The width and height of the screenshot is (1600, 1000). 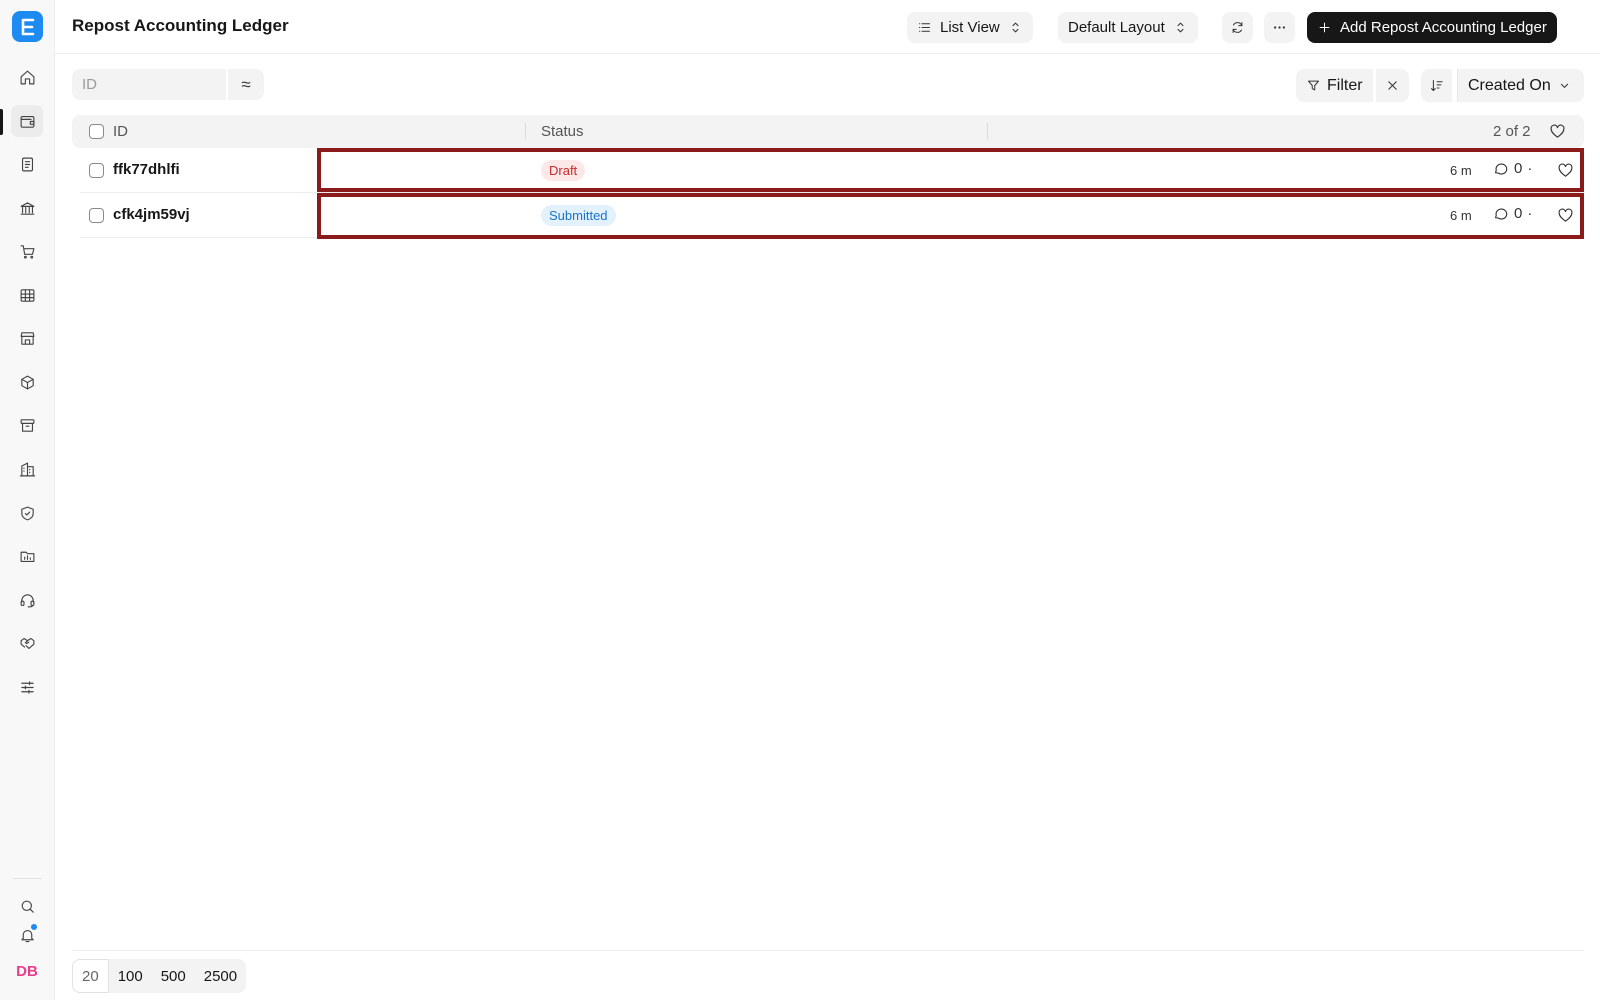 I want to click on sidebar-item-settings, so click(x=27, y=687).